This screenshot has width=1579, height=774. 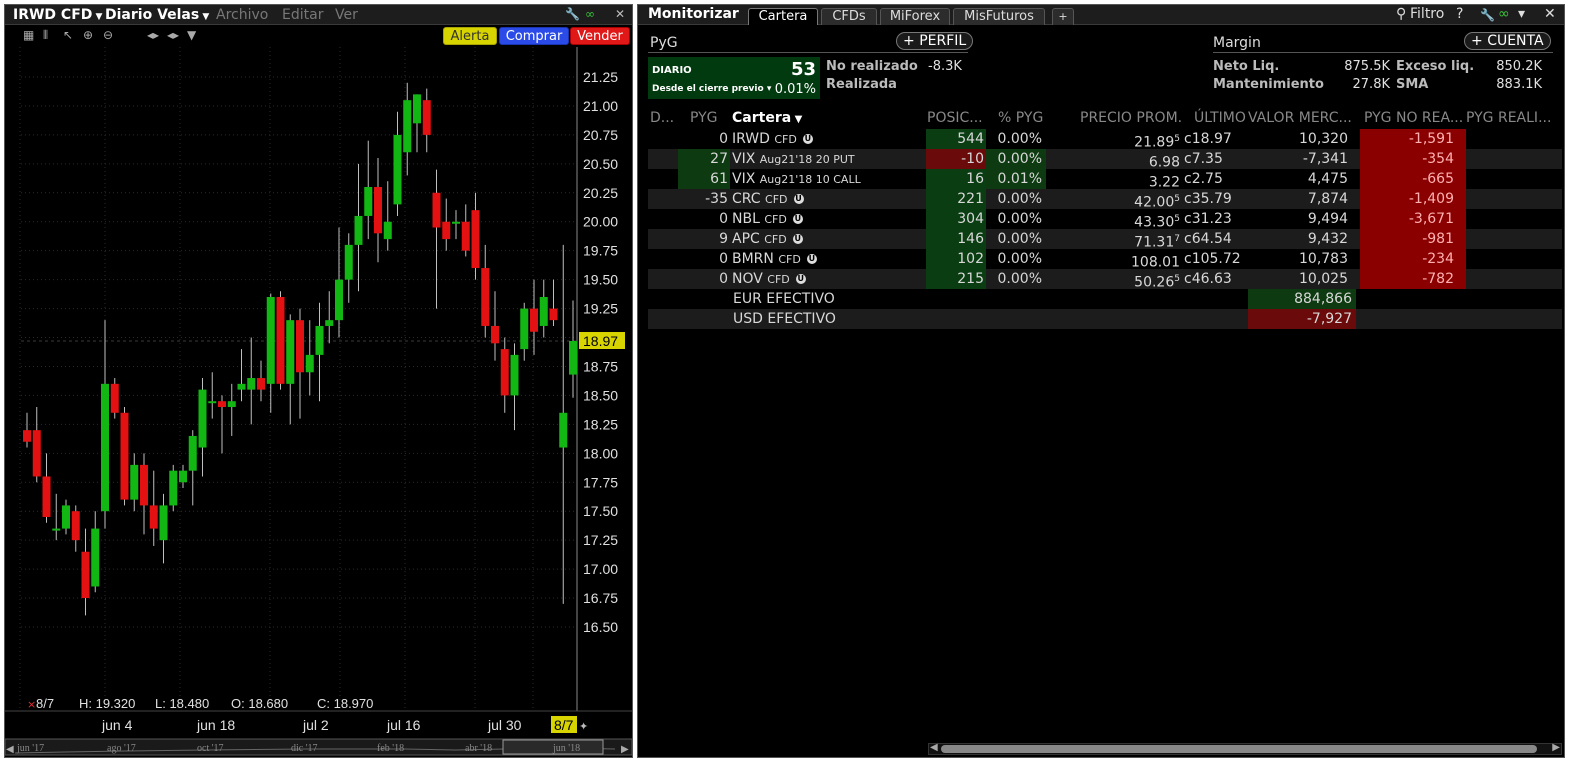 I want to click on horizontal-scrollbar: ◀ ▶, so click(x=1245, y=748).